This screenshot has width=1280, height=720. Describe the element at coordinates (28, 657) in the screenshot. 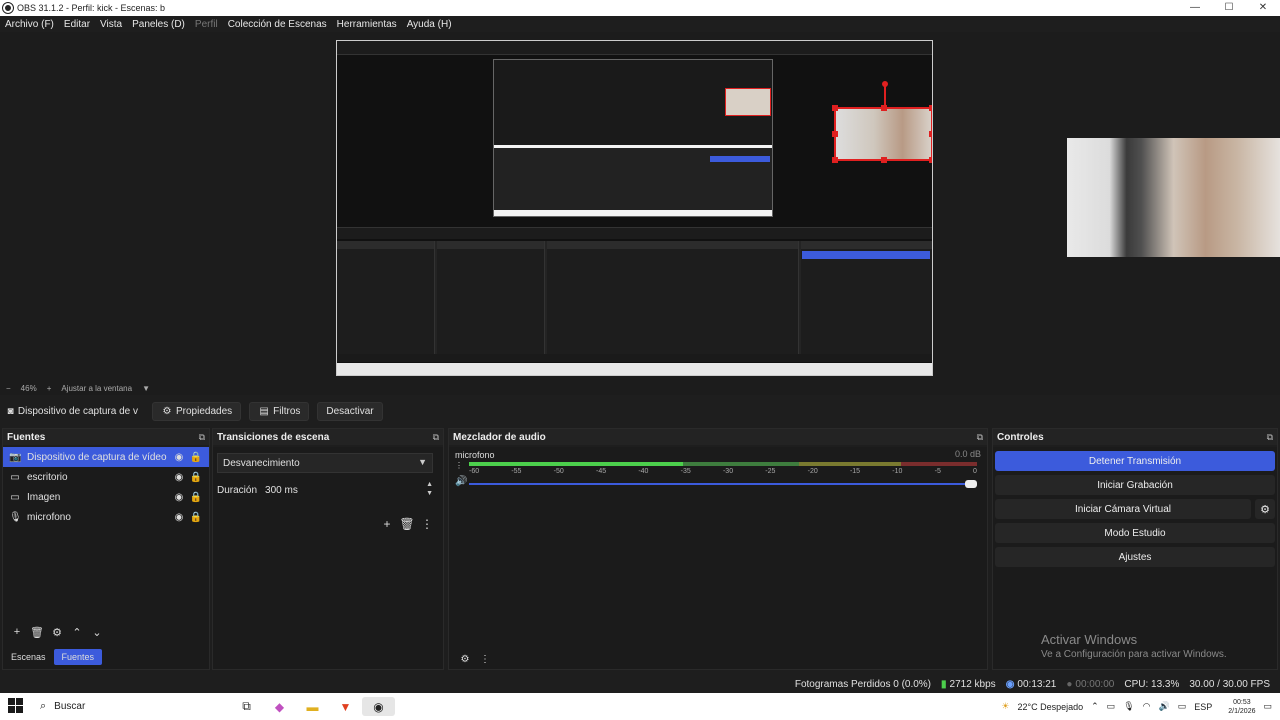

I see `tab-escenas: Escenas` at that location.